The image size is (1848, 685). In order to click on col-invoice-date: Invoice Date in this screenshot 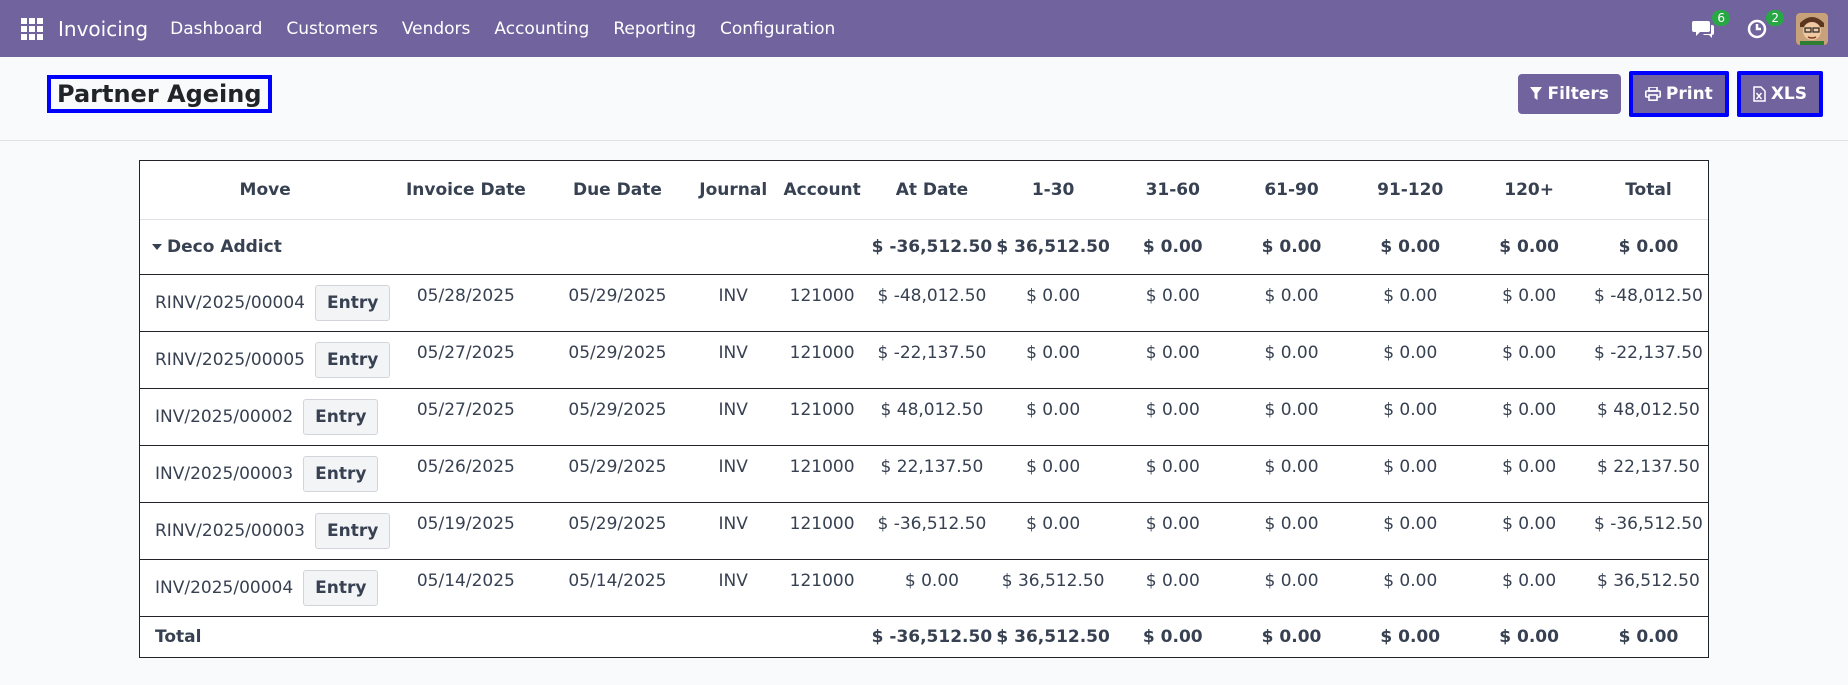, I will do `click(465, 189)`.